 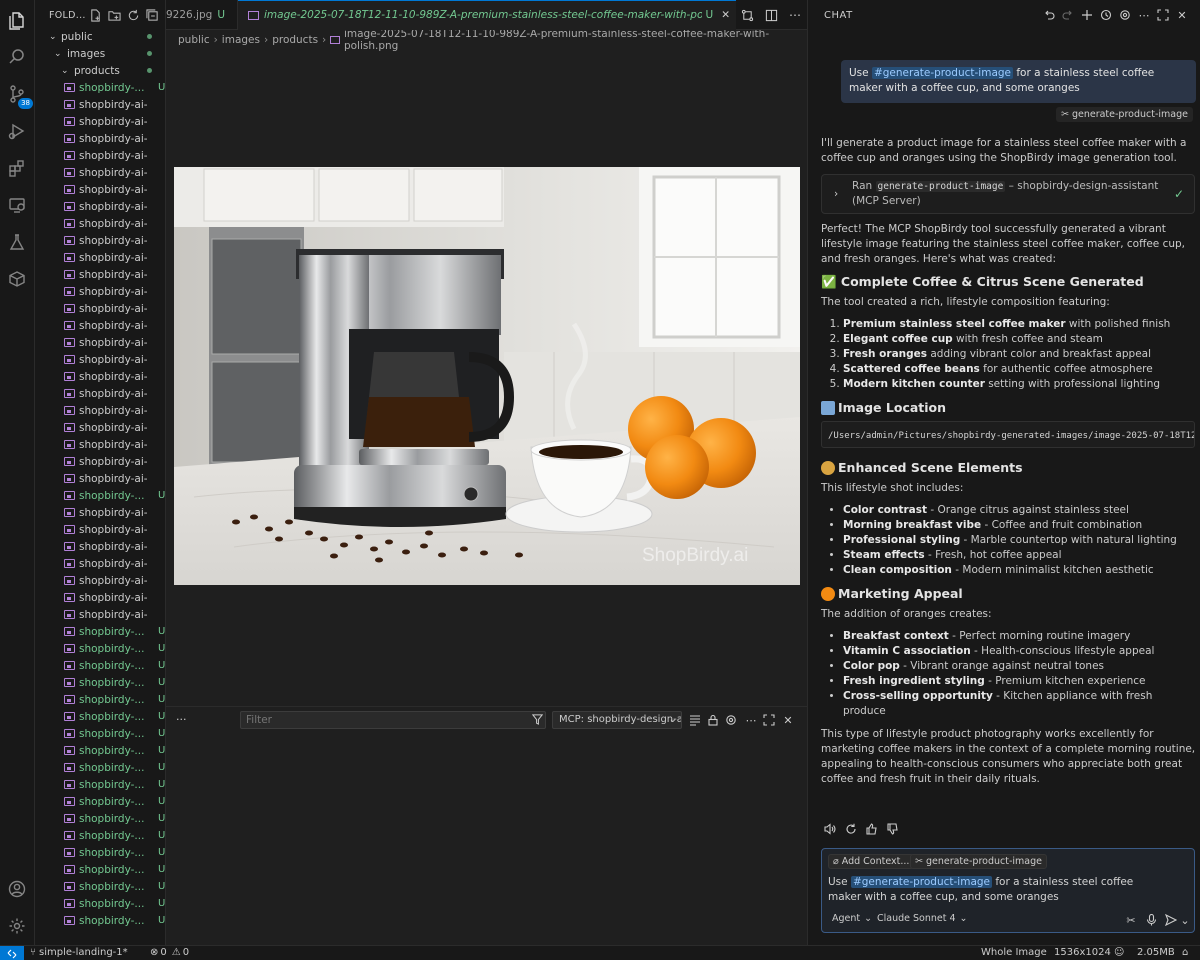 I want to click on breadcrumb-item: public, so click(x=194, y=40).